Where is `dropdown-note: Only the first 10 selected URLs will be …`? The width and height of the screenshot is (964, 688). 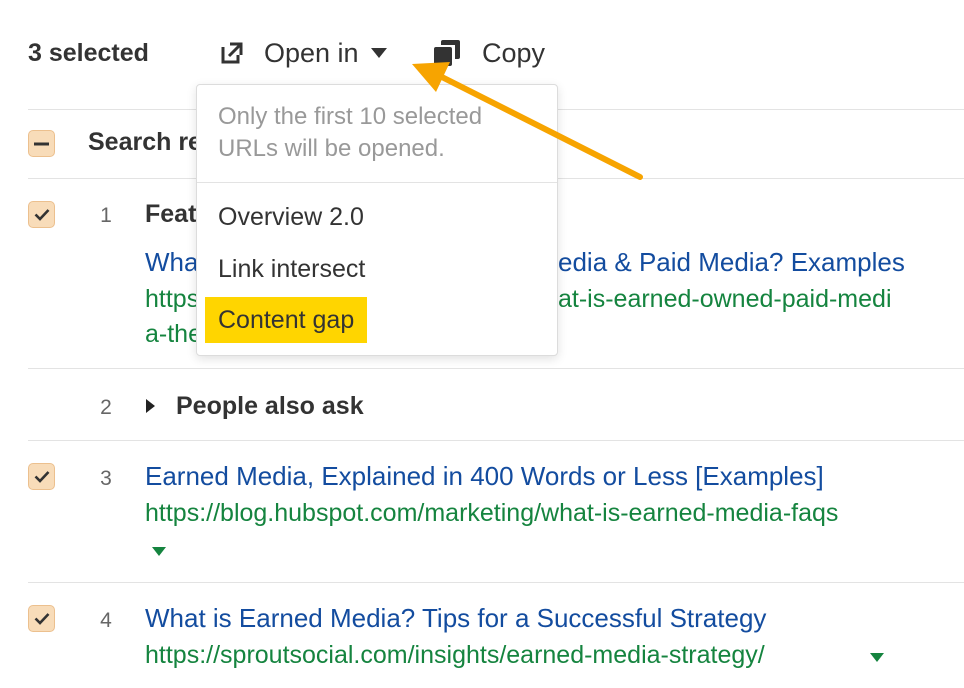 dropdown-note: Only the first 10 selected URLs will be … is located at coordinates (350, 132).